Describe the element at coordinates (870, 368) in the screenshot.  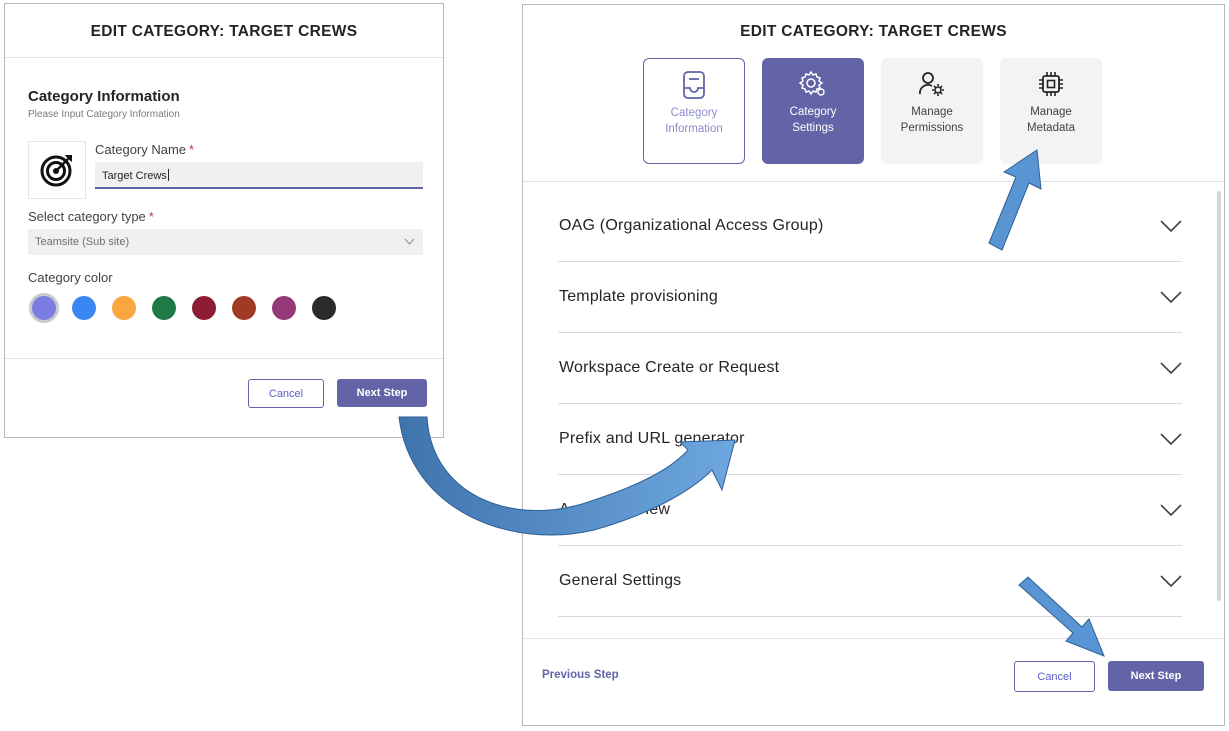
I see `accordion-section: Workspace Create or Request` at that location.